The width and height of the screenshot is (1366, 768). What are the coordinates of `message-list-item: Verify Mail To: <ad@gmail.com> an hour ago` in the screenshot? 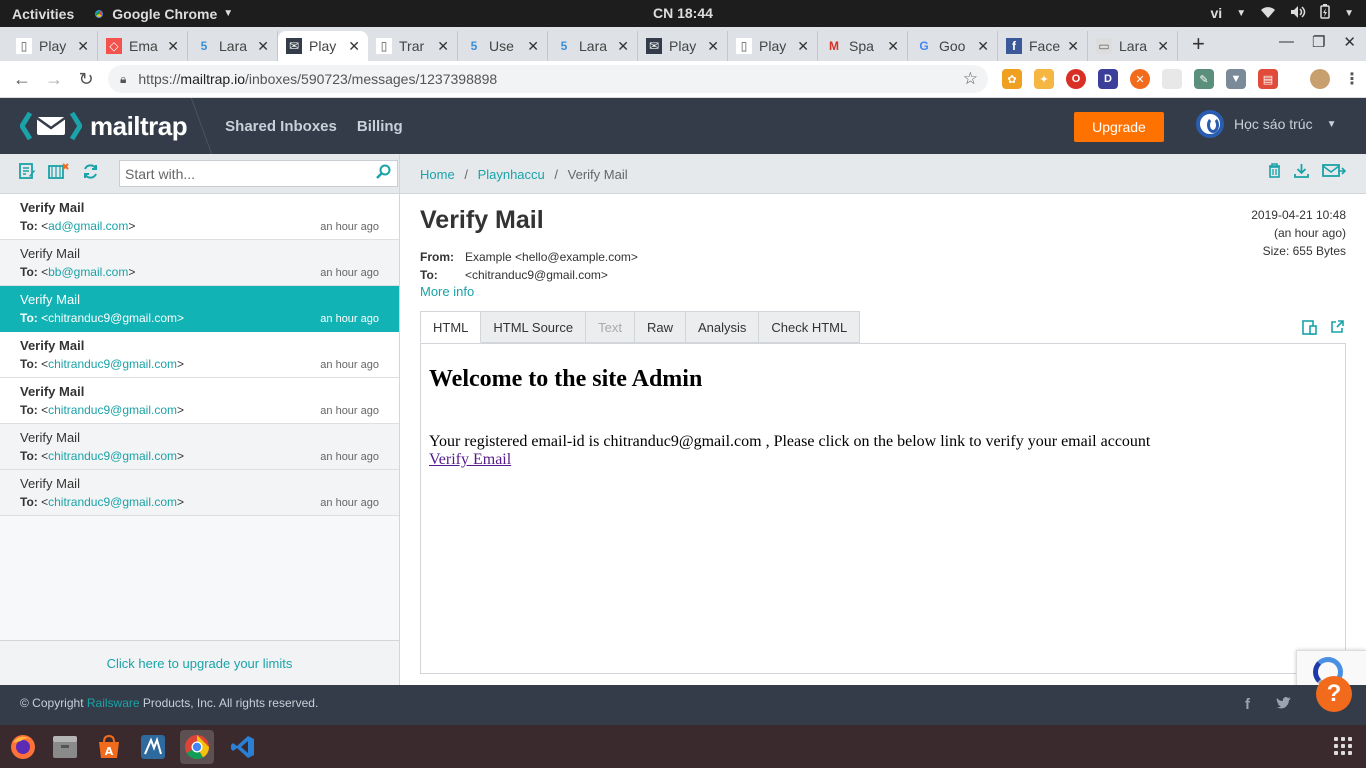 It's located at (199, 217).